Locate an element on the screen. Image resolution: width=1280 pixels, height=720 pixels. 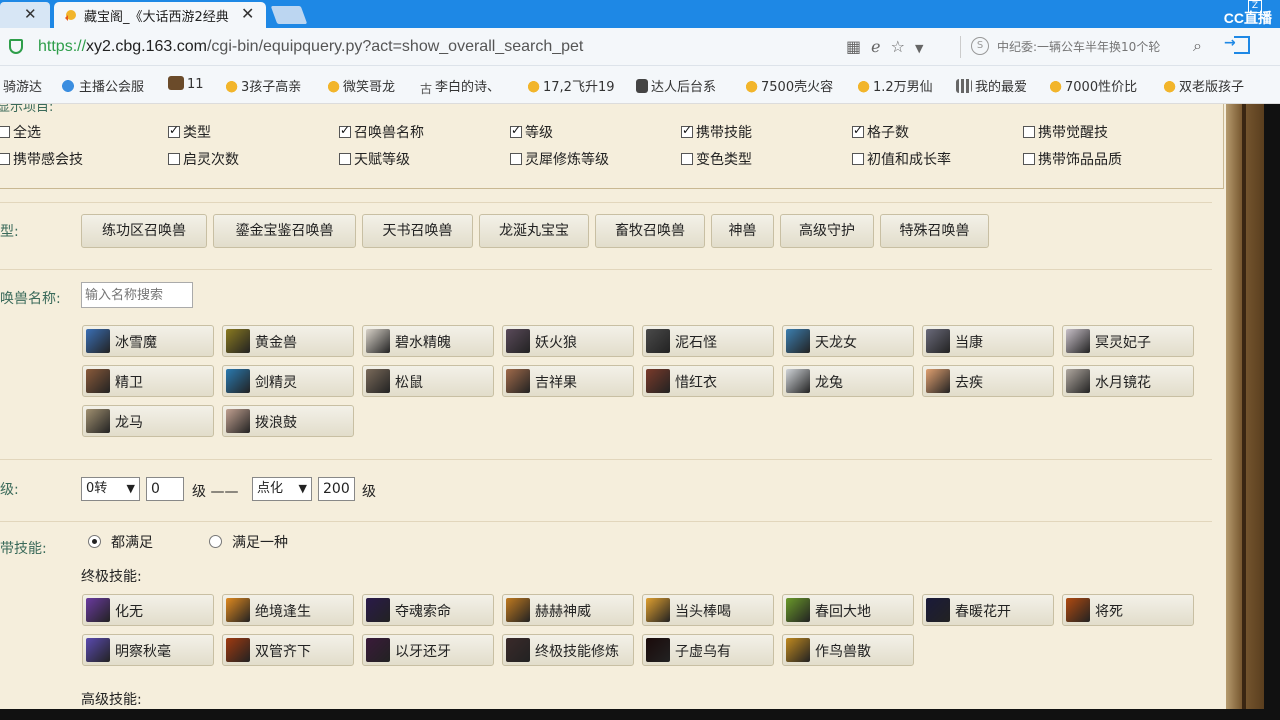
bookmark-item: 7500壳火容 is located at coordinates (787, 85).